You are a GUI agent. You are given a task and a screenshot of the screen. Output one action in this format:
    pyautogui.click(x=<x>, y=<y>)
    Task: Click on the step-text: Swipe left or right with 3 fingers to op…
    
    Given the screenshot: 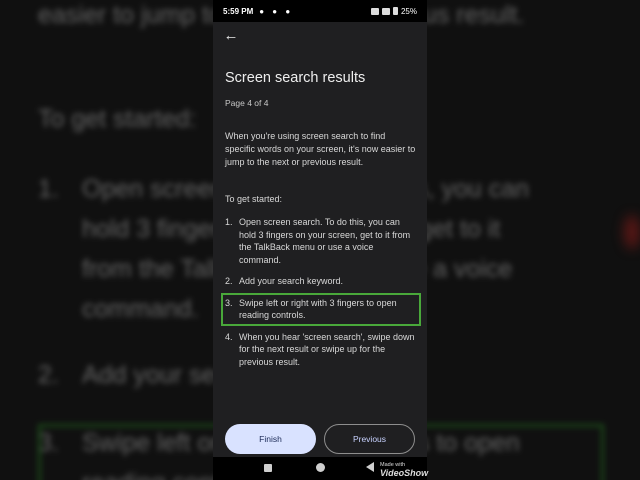 What is the action you would take?
    pyautogui.click(x=318, y=309)
    